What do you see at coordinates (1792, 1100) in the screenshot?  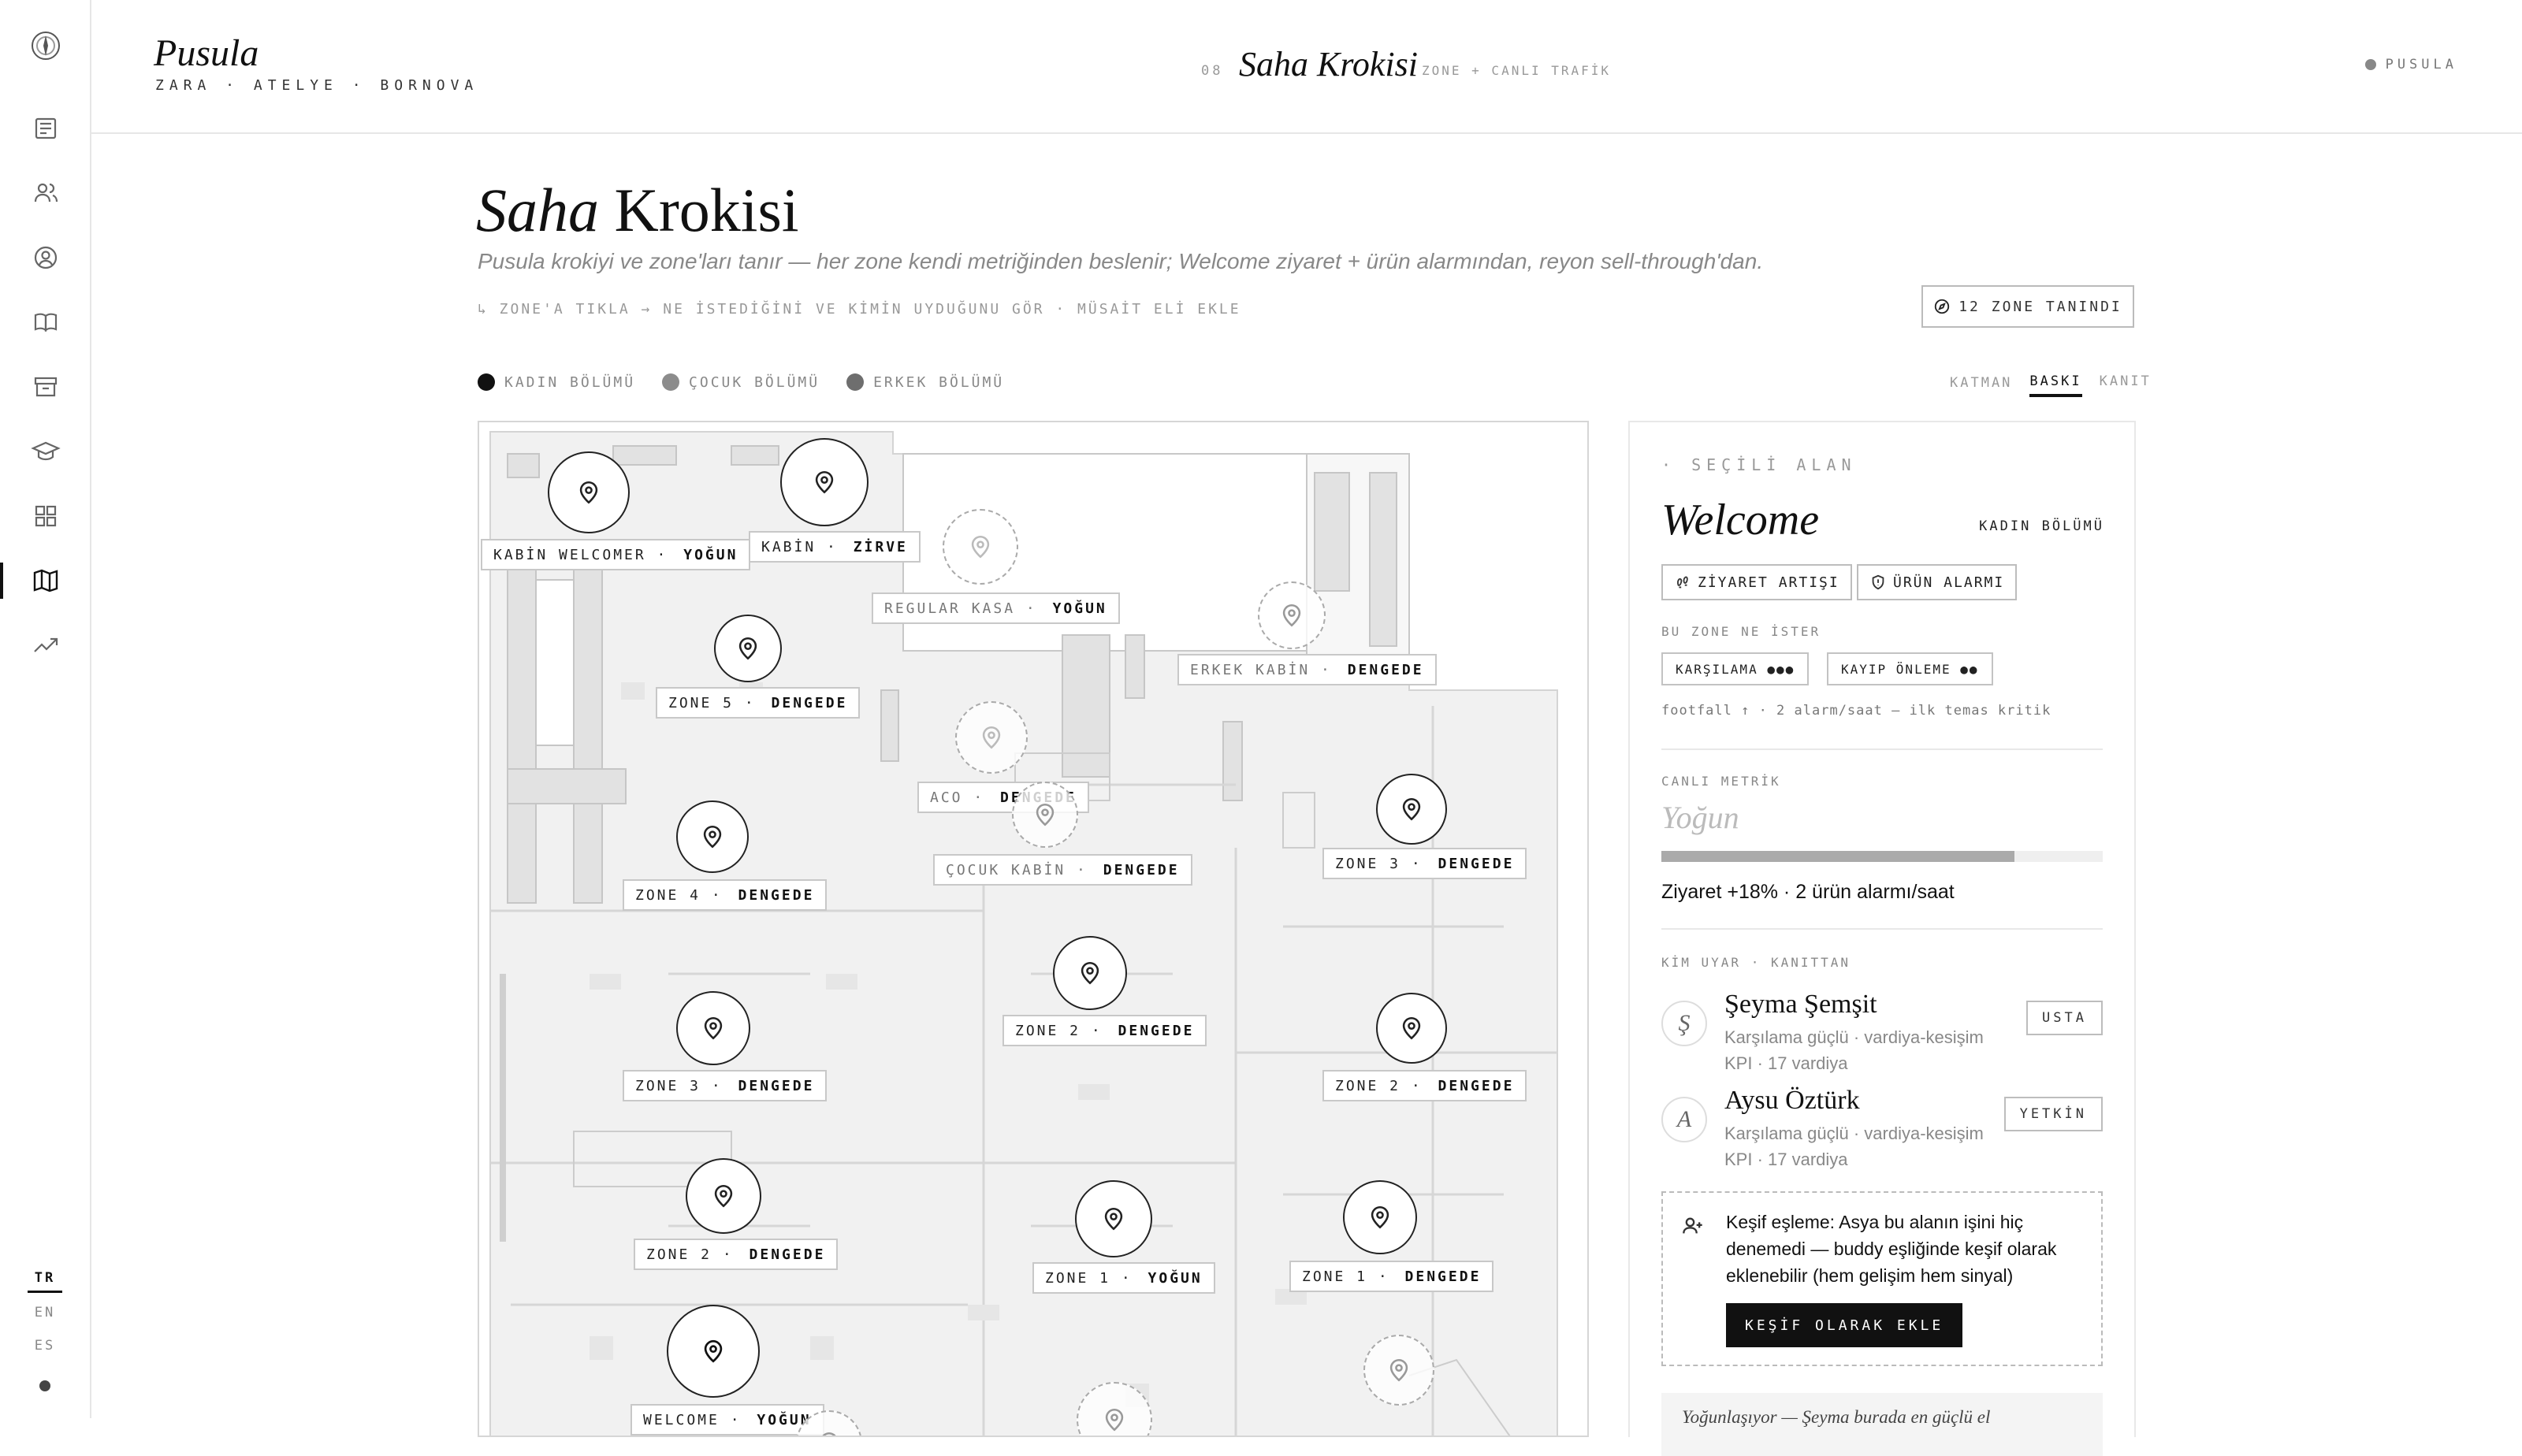 I see `person-name: Aysu Öztürk` at bounding box center [1792, 1100].